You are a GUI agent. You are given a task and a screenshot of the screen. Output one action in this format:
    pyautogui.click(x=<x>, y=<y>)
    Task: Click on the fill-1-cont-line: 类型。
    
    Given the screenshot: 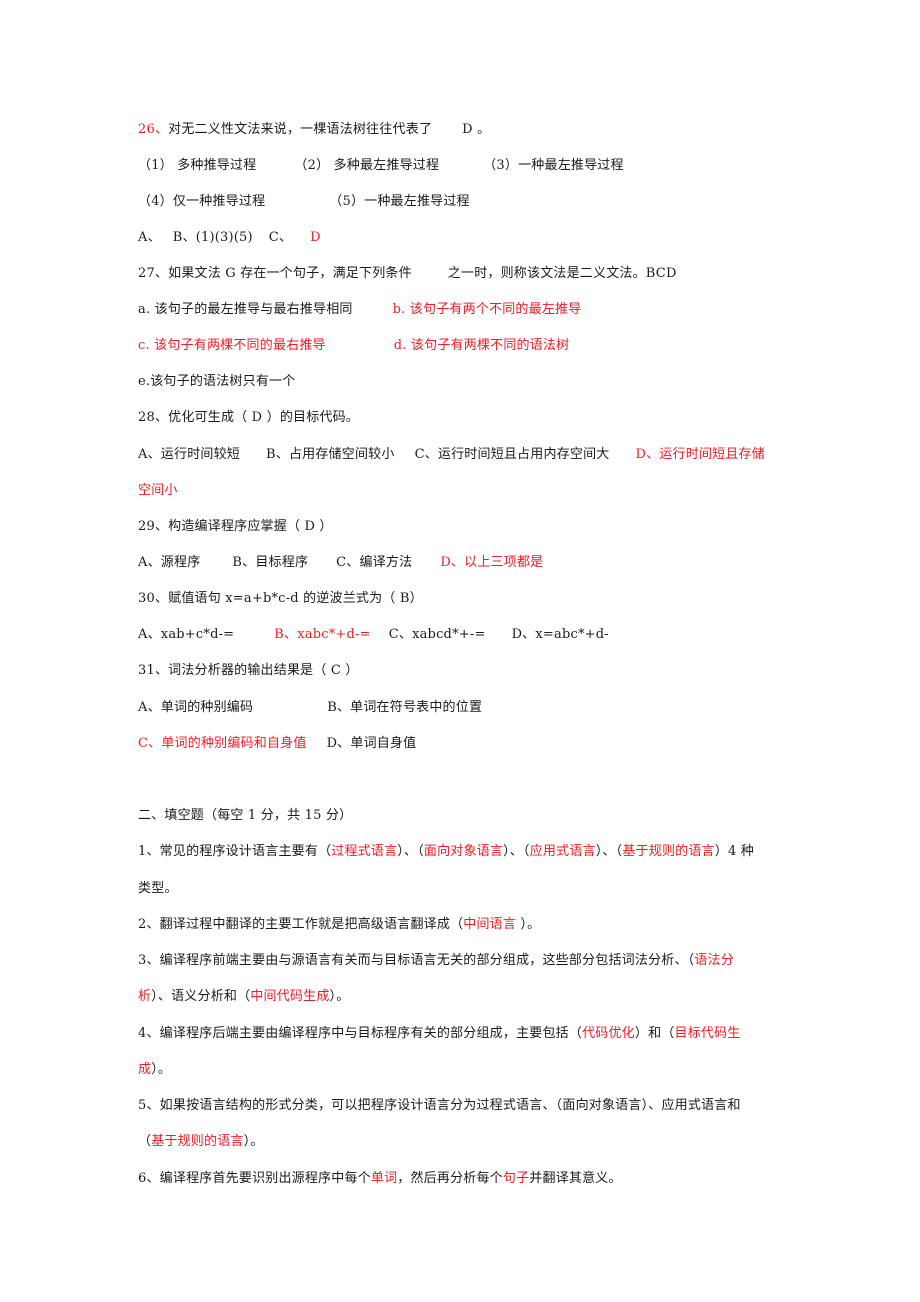 What is the action you would take?
    pyautogui.click(x=158, y=889)
    